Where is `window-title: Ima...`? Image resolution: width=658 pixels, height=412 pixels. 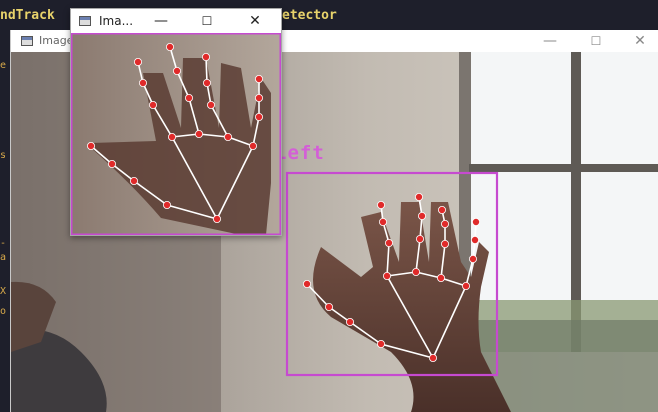 window-title: Ima... is located at coordinates (116, 21).